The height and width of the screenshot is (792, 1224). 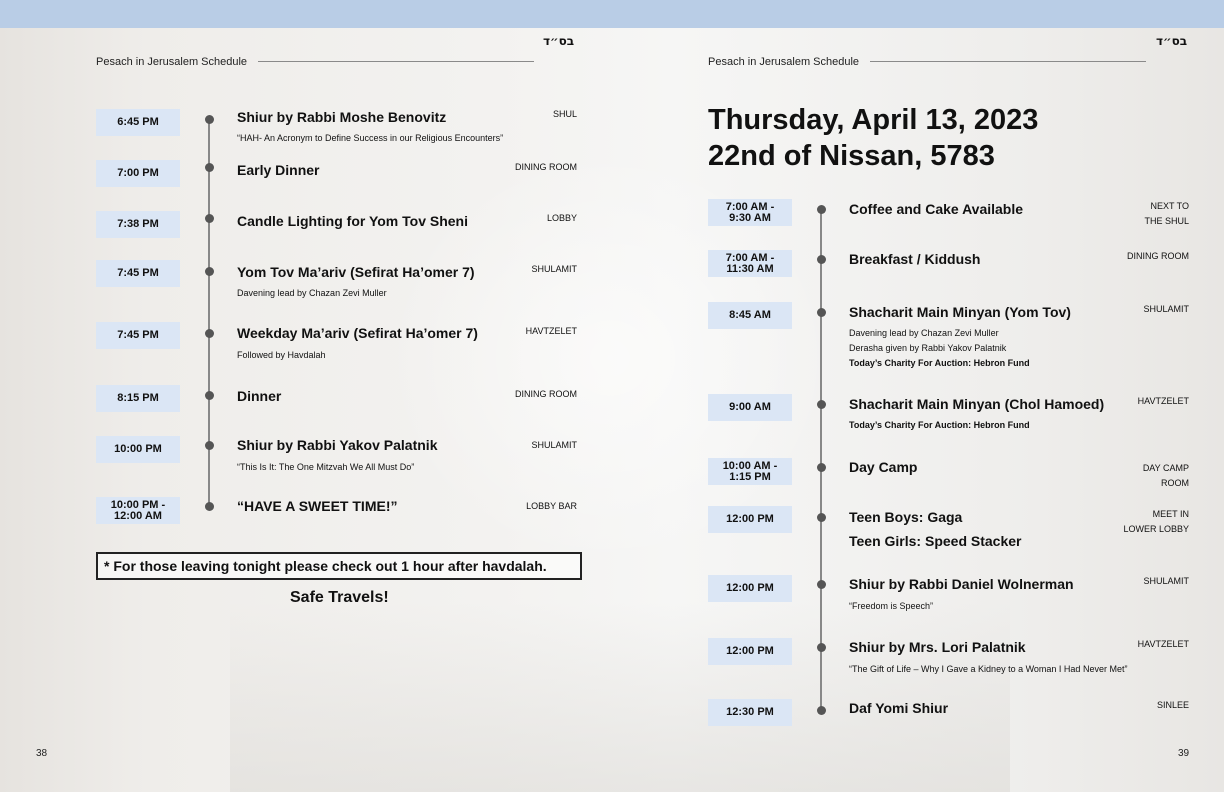 What do you see at coordinates (1172, 705) in the screenshot?
I see `event-location: SINLEE` at bounding box center [1172, 705].